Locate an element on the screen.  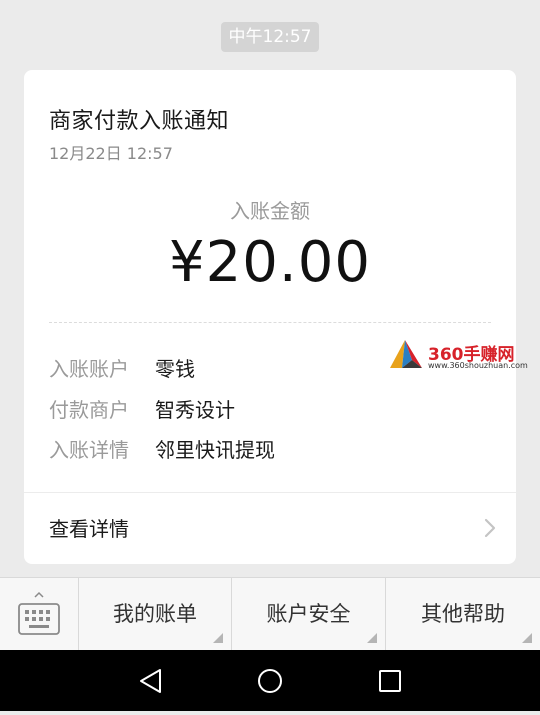
detail-row-info: 入账详情 邻里快讯提现 is located at coordinates (162, 448).